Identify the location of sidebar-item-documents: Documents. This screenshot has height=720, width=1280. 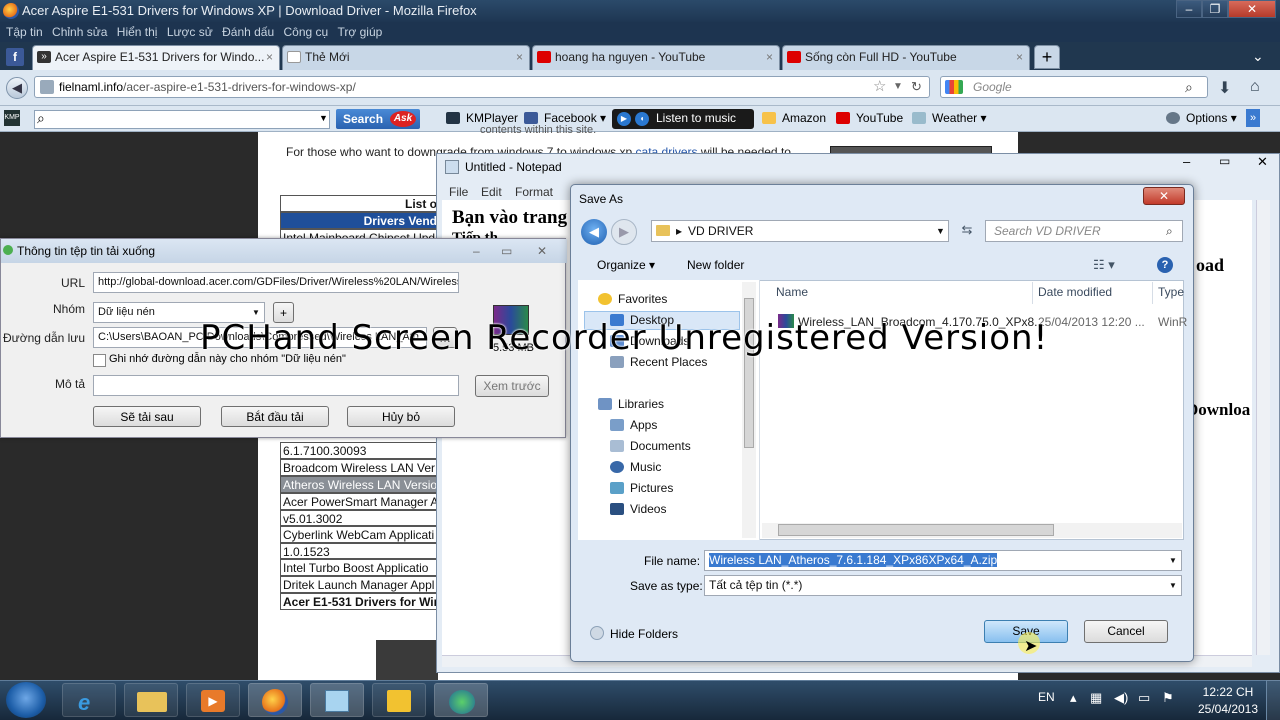
(650, 446).